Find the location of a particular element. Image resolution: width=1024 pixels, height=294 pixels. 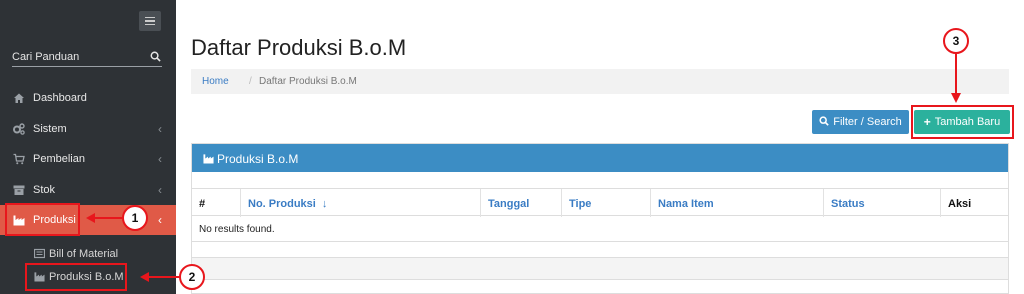

table-footer-spacer is located at coordinates (600, 250).